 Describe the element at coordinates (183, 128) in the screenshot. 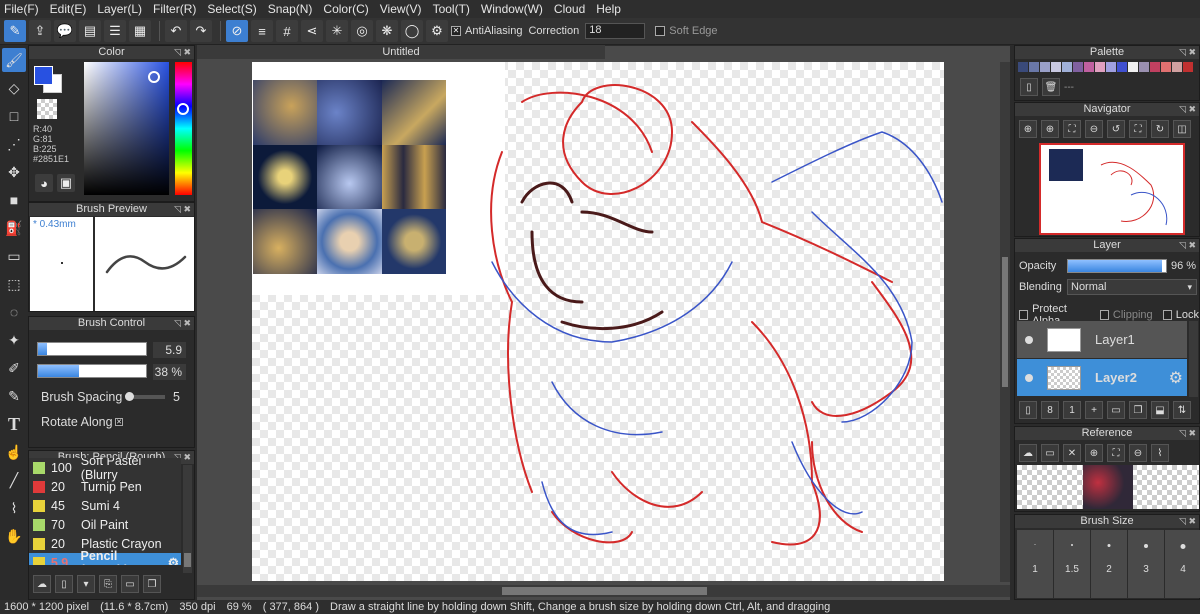

I see `hue-slider` at that location.